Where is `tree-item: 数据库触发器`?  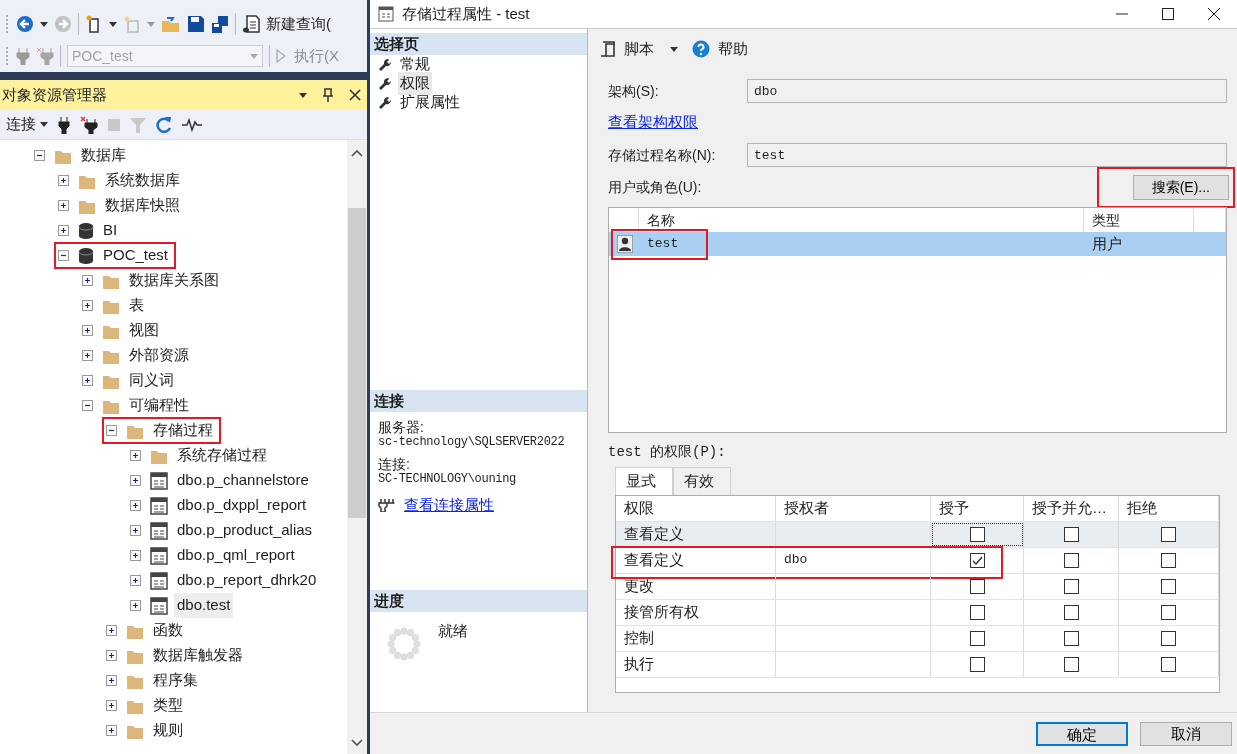
tree-item: 数据库触发器 is located at coordinates (198, 655).